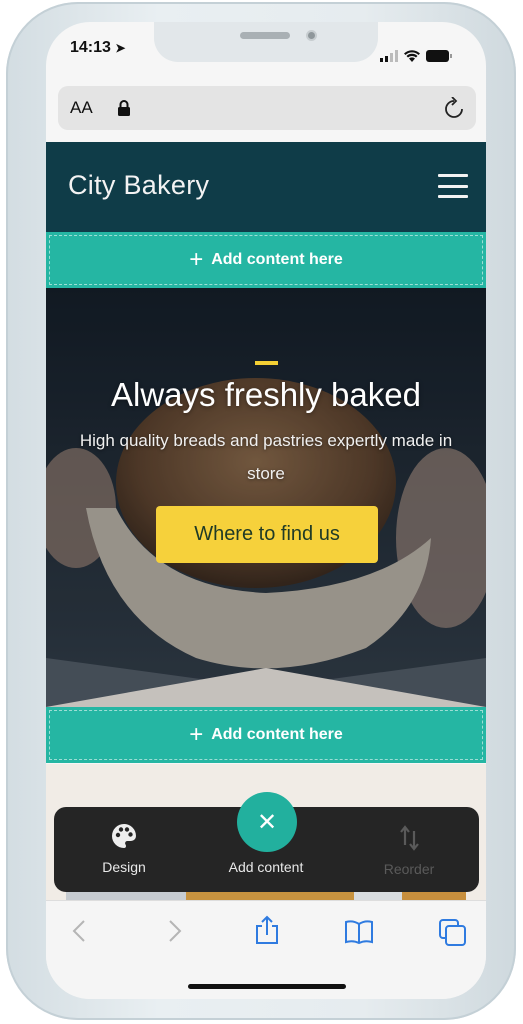 The width and height of the screenshot is (523, 1024). I want to click on camera, so click(311, 35).